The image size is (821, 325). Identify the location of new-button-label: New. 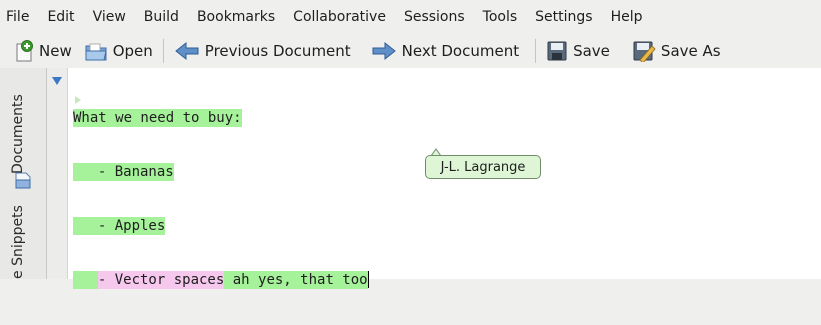
(55, 51).